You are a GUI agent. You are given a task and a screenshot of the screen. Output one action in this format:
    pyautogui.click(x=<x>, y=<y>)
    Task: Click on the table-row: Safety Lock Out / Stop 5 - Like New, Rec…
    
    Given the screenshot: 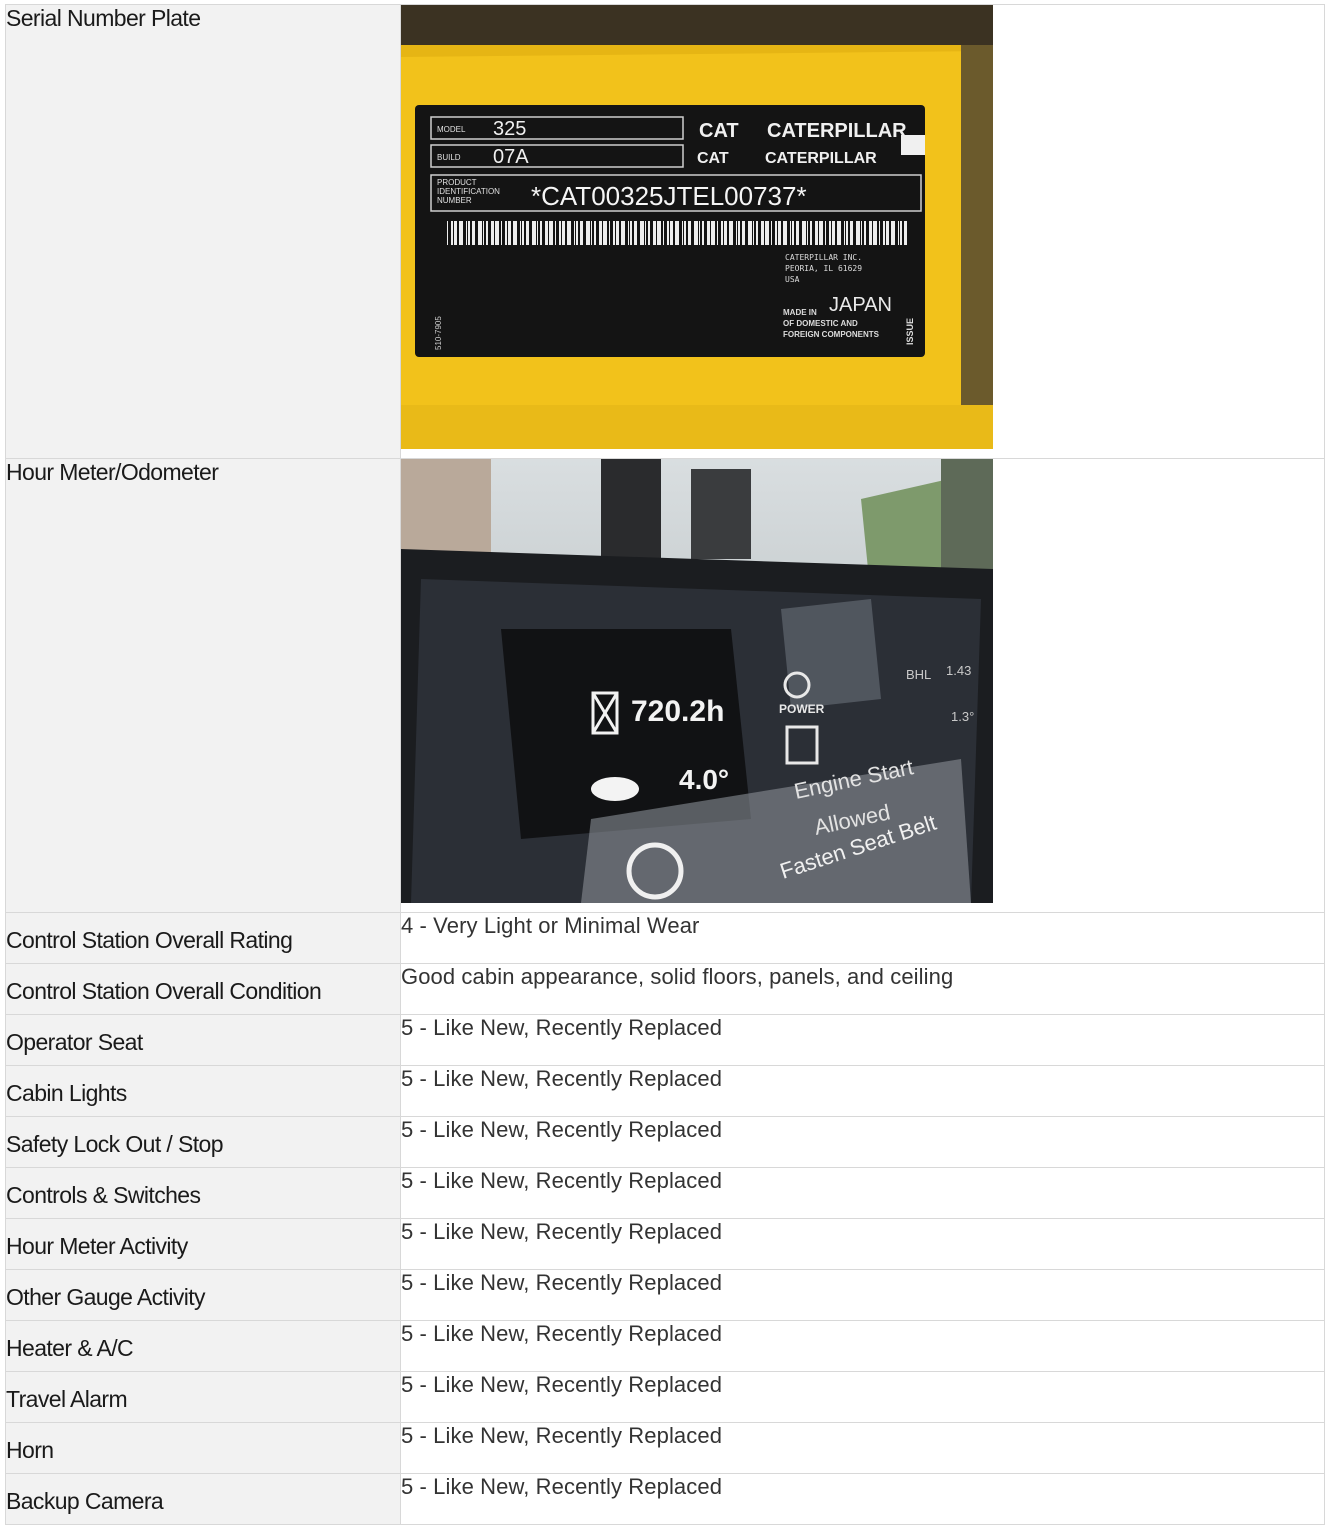 What is the action you would take?
    pyautogui.click(x=665, y=1142)
    